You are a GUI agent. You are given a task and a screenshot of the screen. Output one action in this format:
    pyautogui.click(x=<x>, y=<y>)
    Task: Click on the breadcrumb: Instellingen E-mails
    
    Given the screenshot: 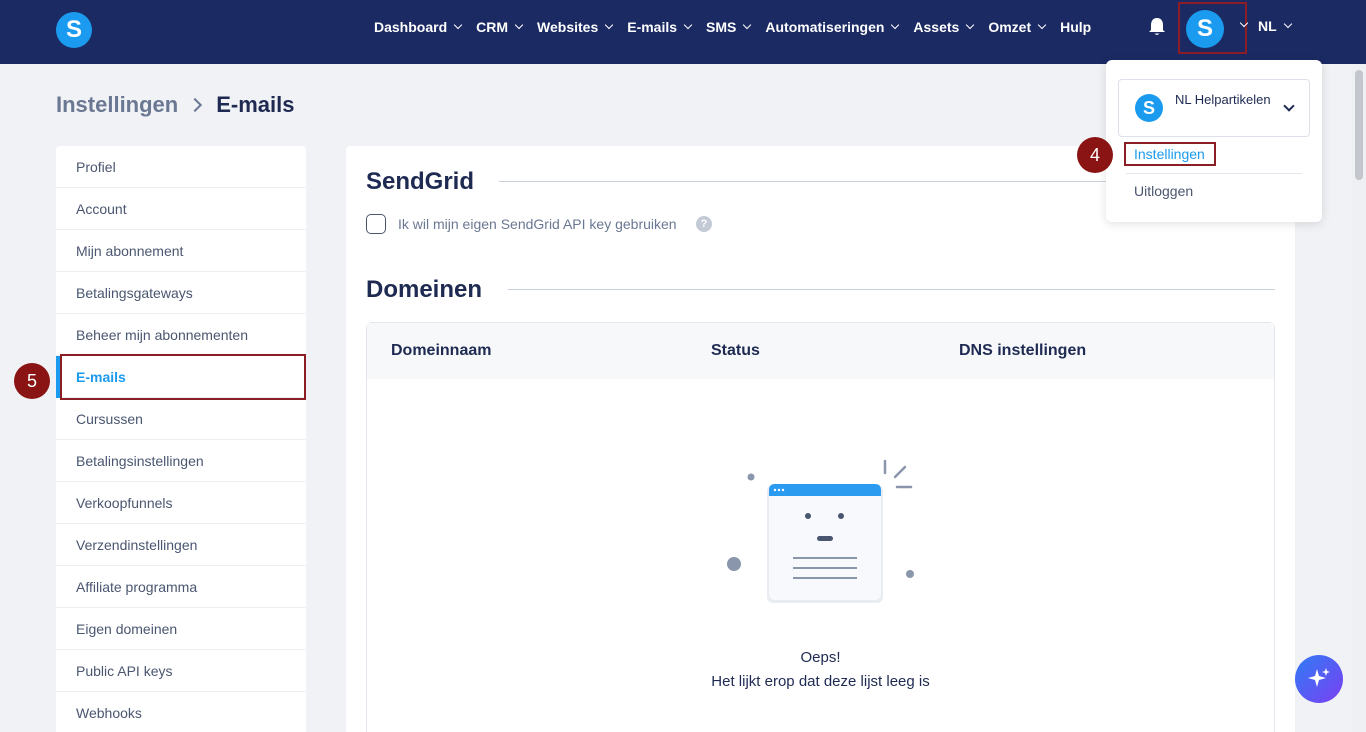 What is the action you would take?
    pyautogui.click(x=175, y=105)
    